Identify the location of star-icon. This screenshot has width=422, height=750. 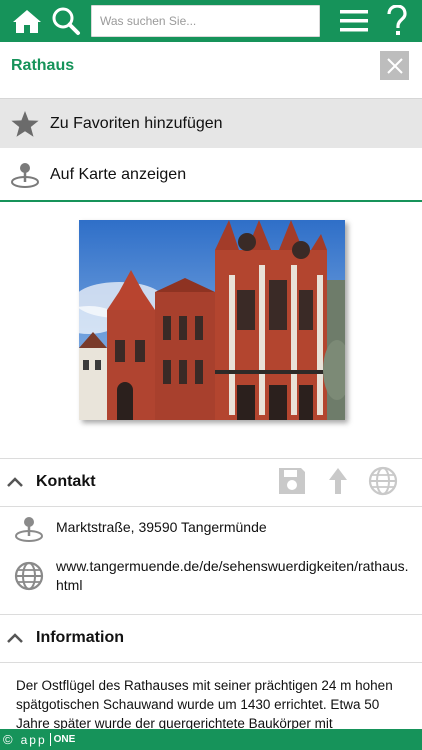
(25, 124).